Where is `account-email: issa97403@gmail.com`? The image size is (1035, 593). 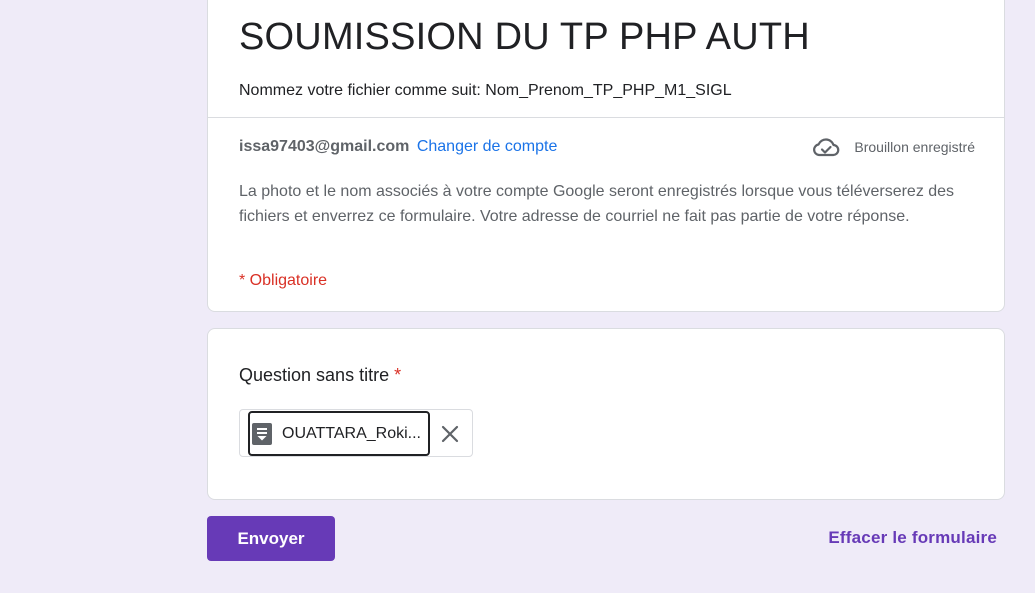 account-email: issa97403@gmail.com is located at coordinates (324, 146).